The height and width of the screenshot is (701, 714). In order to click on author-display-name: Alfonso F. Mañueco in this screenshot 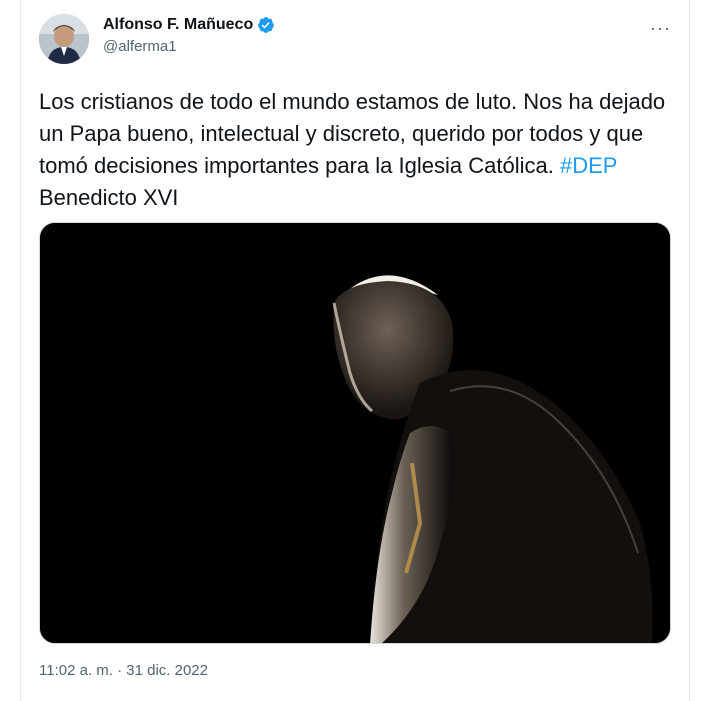, I will do `click(178, 25)`.